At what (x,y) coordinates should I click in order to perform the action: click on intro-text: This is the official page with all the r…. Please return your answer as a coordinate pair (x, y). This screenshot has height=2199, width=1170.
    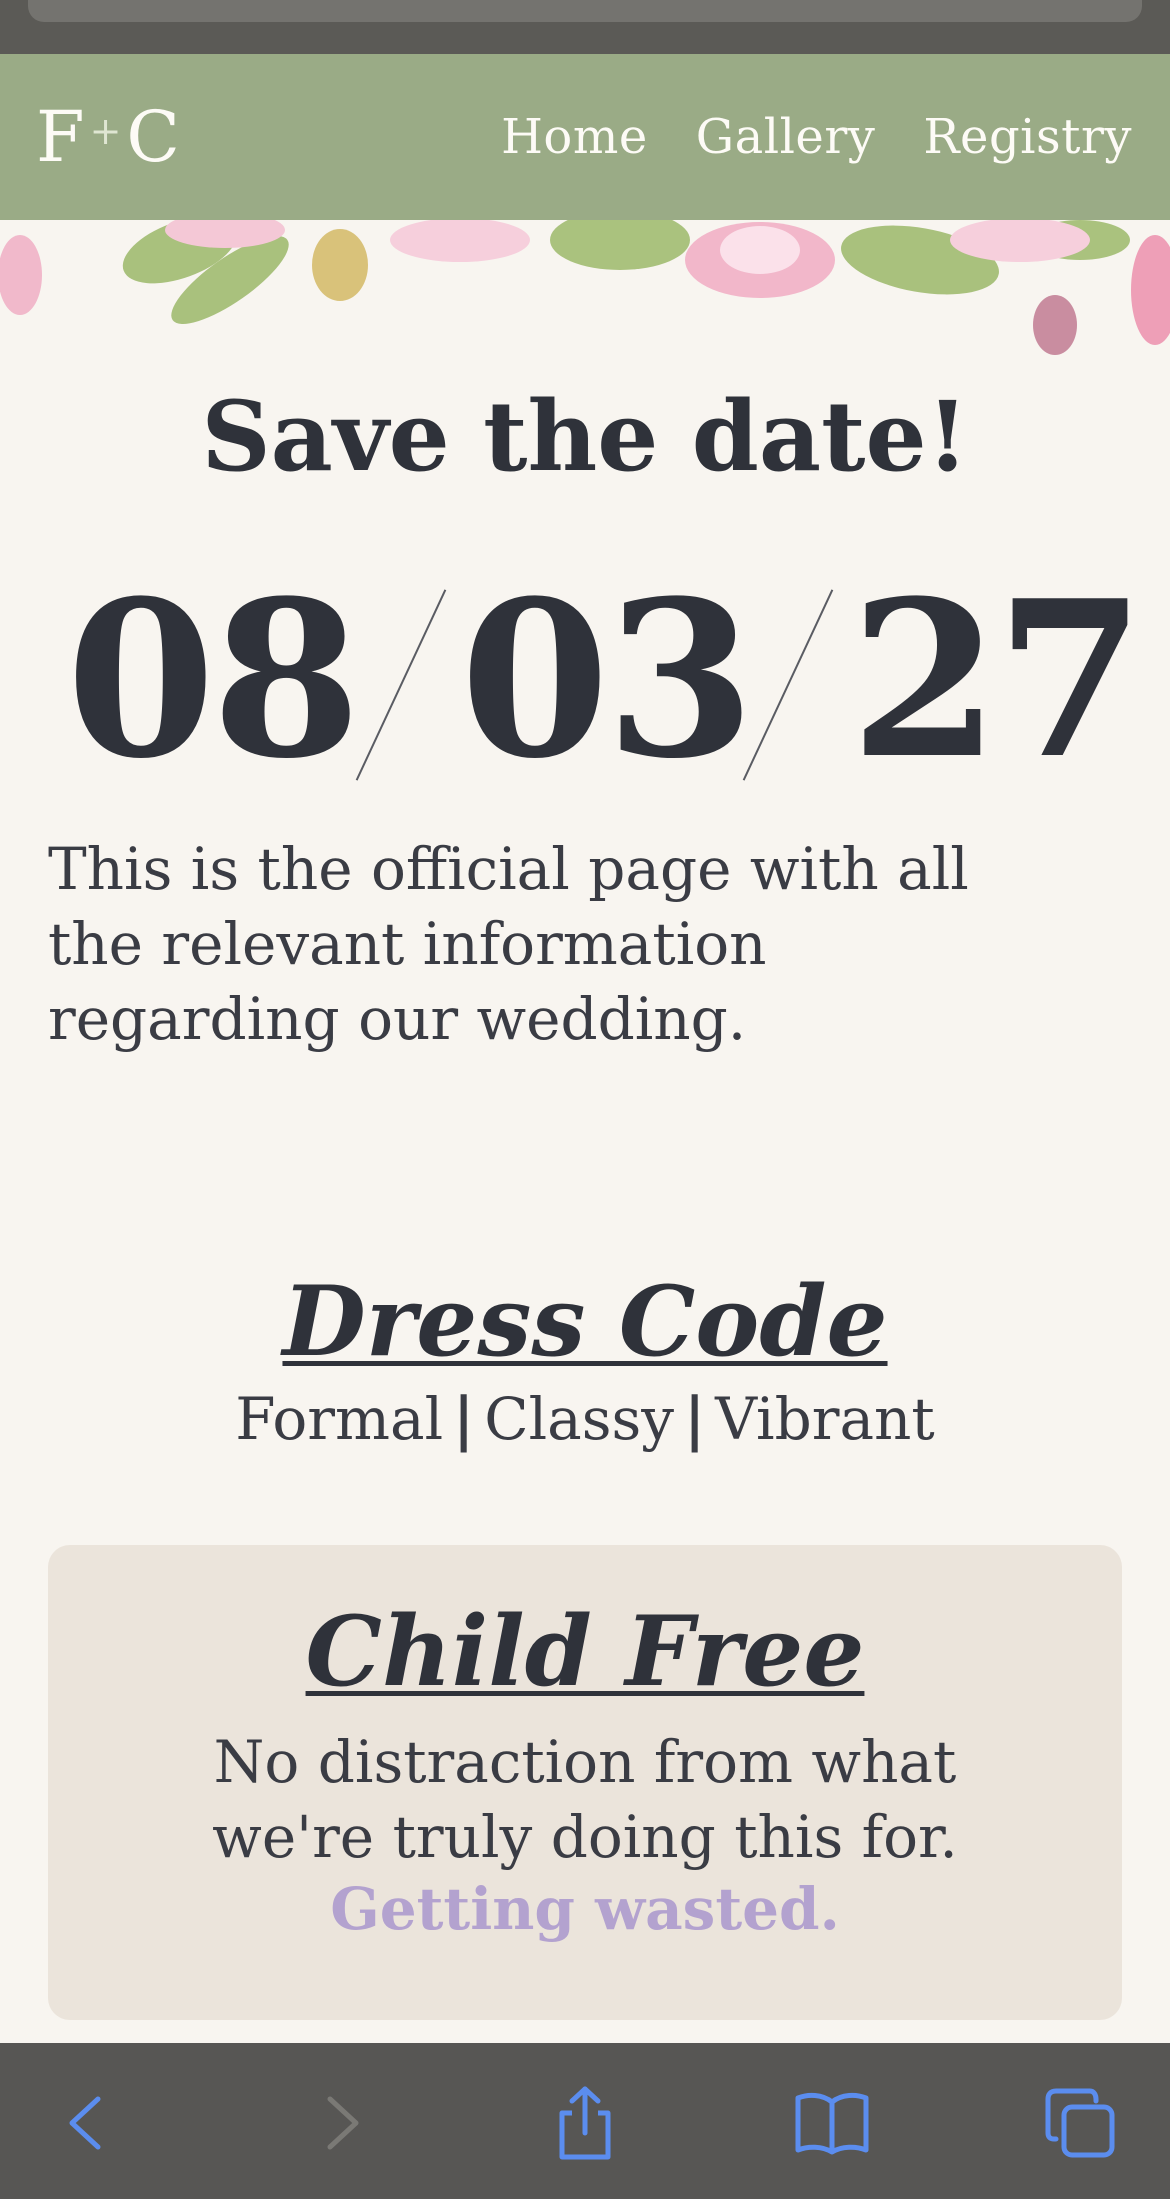
    Looking at the image, I should click on (508, 944).